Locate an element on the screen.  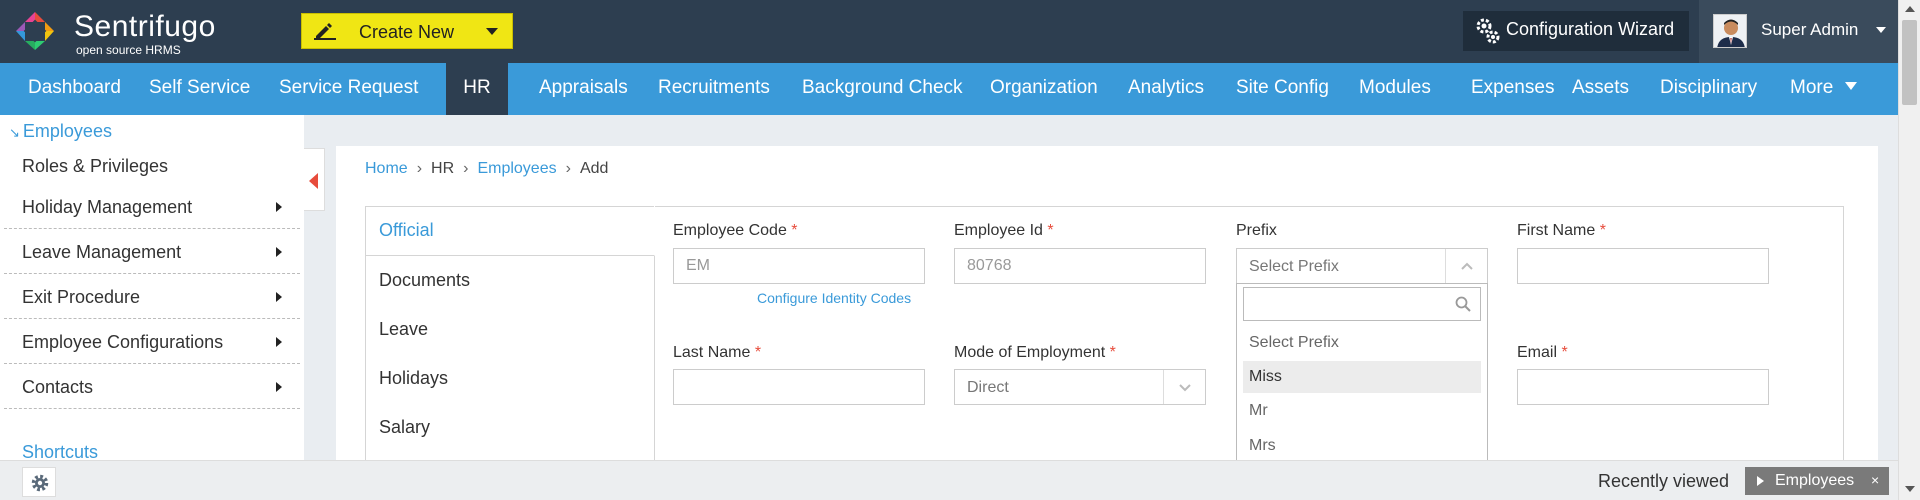
breadcrumb-current: Add is located at coordinates (594, 168).